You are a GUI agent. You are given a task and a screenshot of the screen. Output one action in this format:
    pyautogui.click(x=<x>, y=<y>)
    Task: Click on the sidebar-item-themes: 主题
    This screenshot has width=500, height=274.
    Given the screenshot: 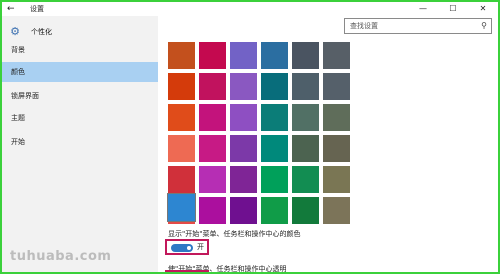 What is the action you would take?
    pyautogui.click(x=80, y=118)
    